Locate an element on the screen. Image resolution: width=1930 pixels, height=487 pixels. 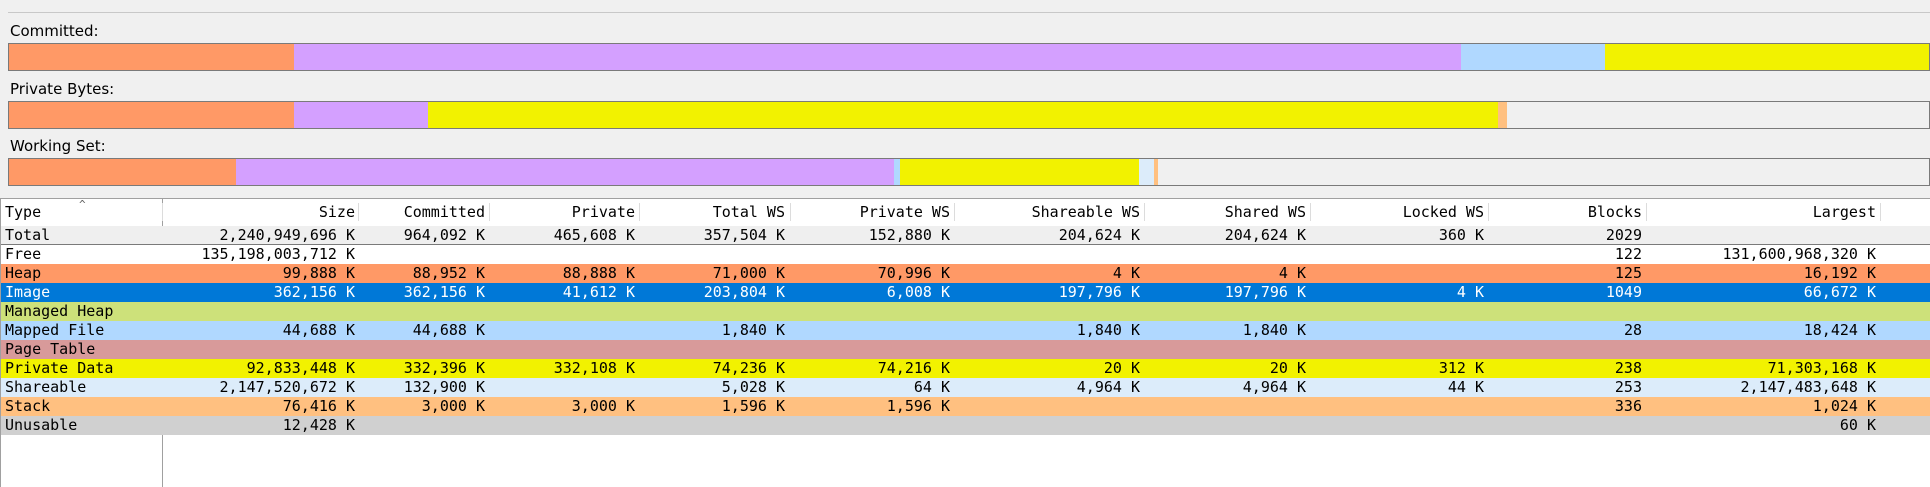
cell-private is located at coordinates (564, 254).